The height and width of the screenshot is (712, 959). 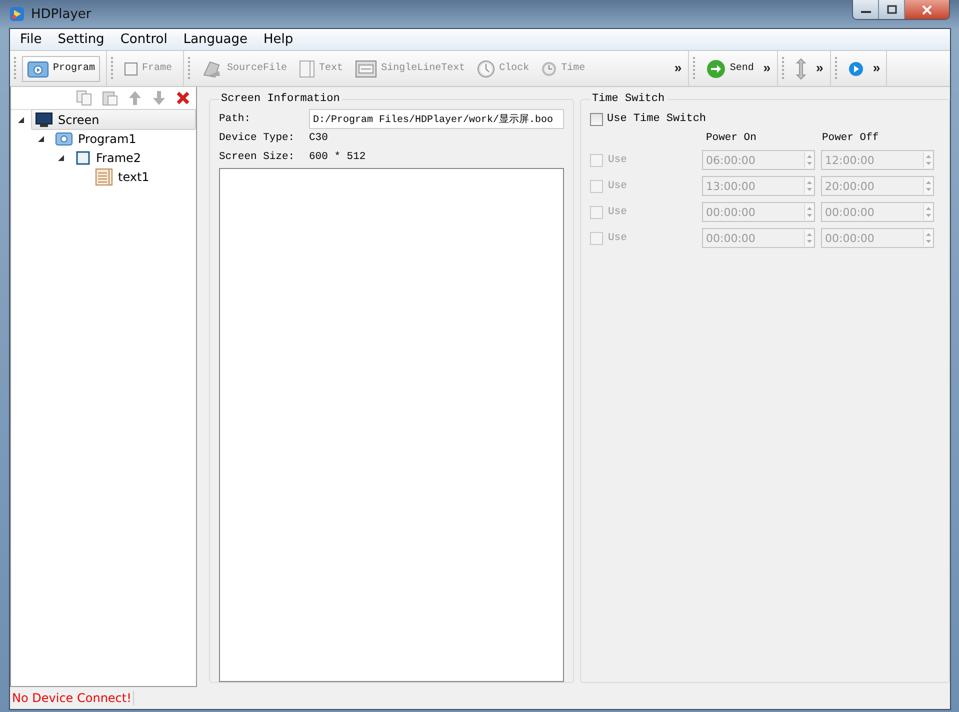 I want to click on menu-item: Control, so click(x=144, y=39).